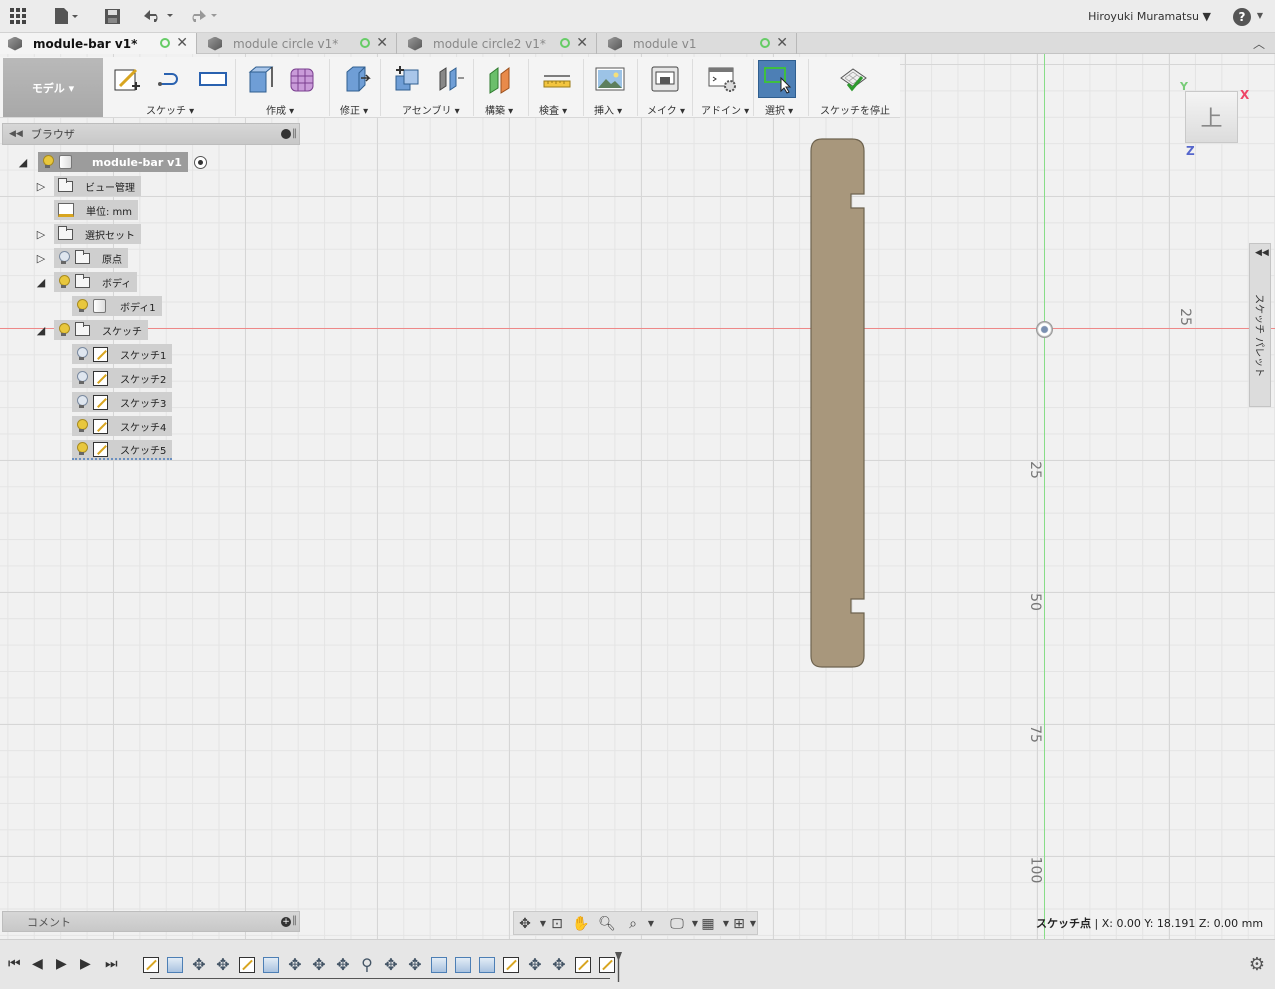 This screenshot has width=1275, height=989. I want to click on browser-node-view: ▷ ビュー管理, so click(87, 186).